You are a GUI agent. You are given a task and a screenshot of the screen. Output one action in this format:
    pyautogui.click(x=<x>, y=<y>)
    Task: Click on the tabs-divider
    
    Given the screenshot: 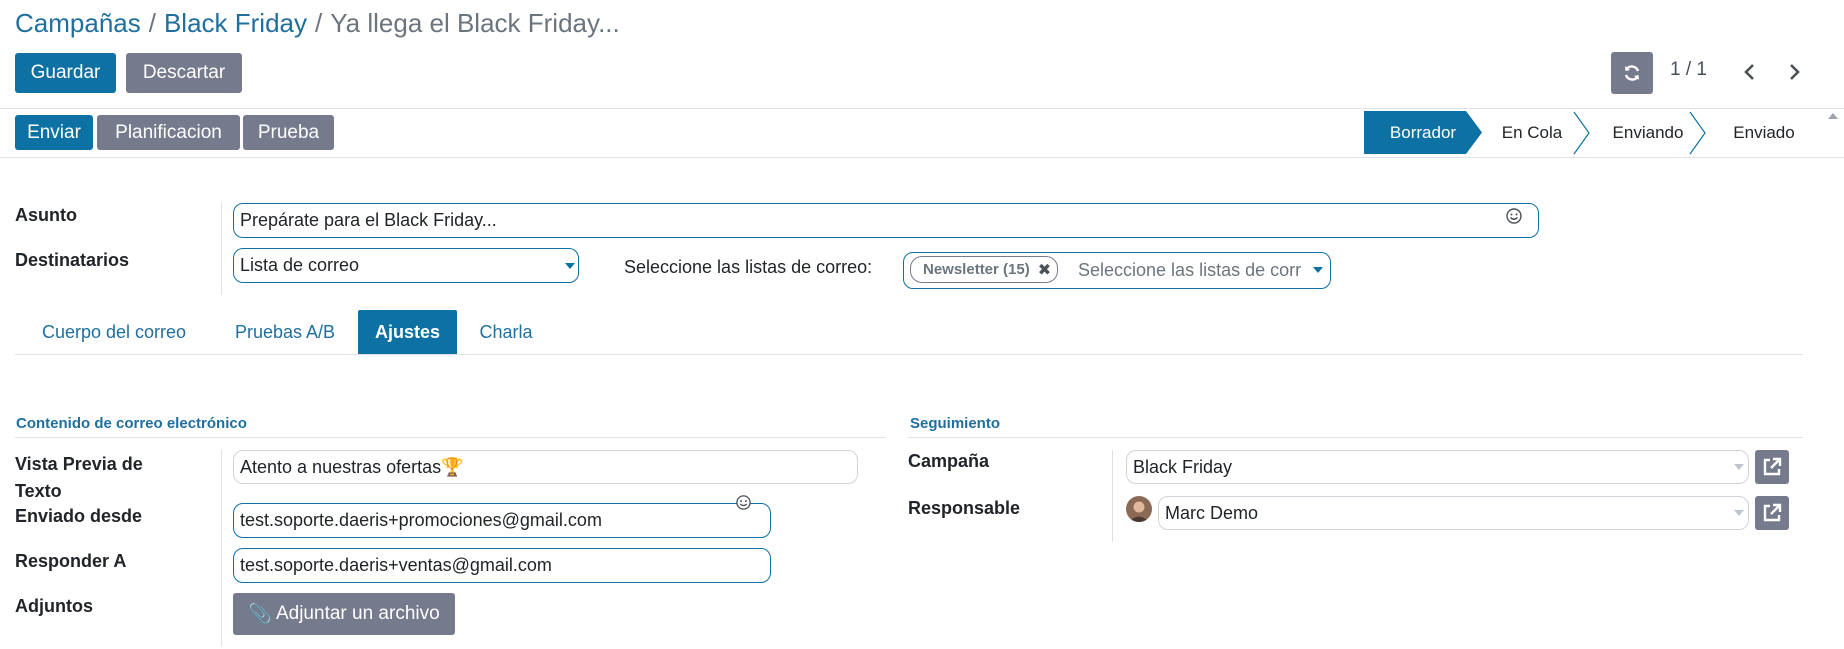 What is the action you would take?
    pyautogui.click(x=909, y=354)
    